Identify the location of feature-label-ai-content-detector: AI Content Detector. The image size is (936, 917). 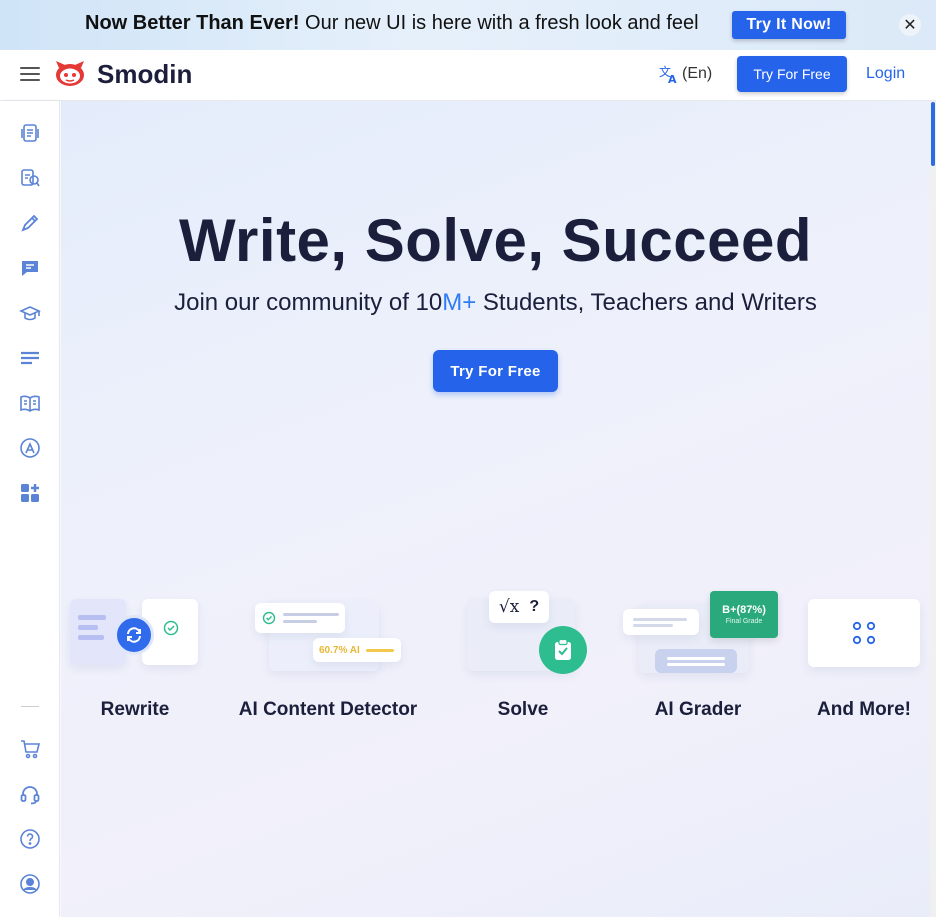
(328, 709).